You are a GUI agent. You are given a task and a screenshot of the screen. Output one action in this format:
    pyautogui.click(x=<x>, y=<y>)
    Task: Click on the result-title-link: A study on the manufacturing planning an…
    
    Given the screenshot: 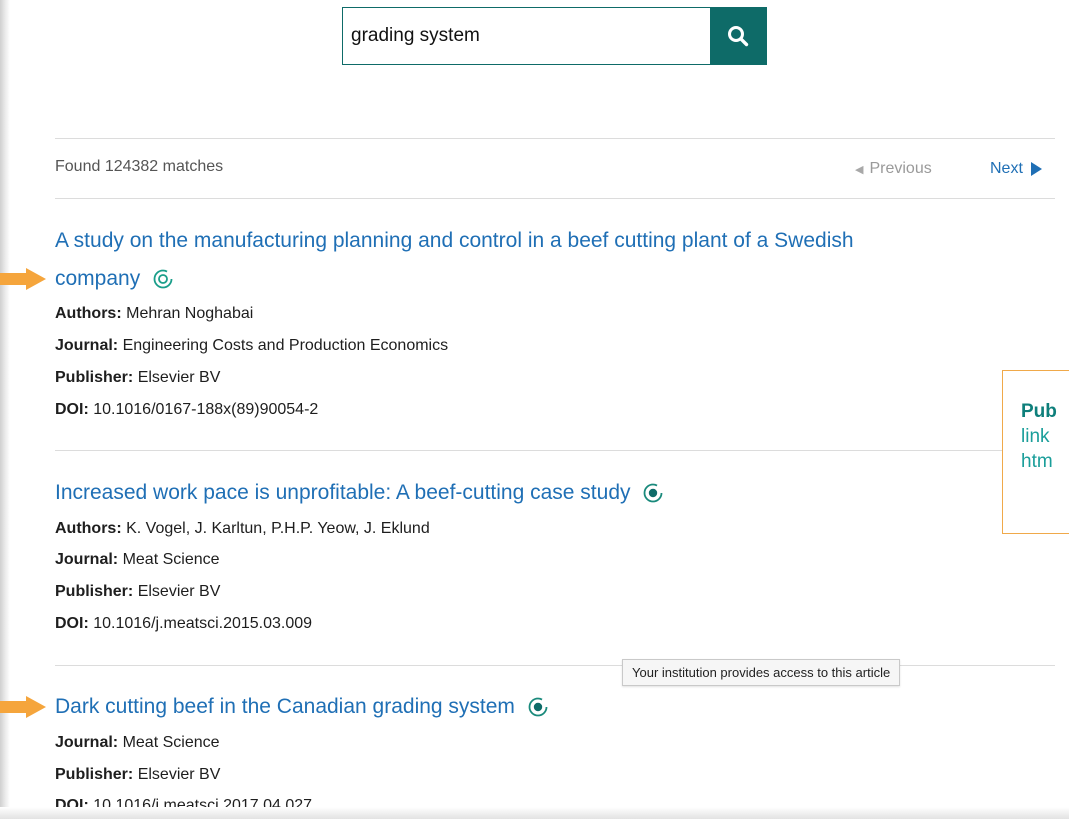 What is the action you would take?
    pyautogui.click(x=545, y=260)
    